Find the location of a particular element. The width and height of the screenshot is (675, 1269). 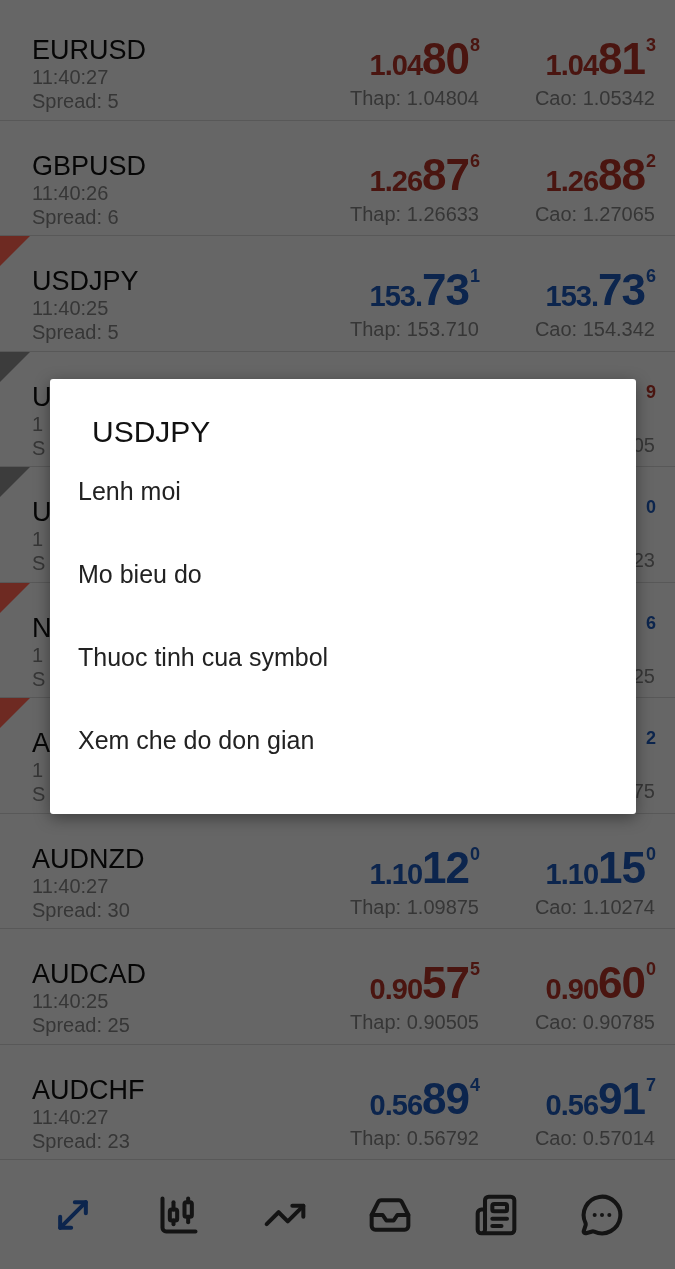

symbol-name: EURUSD is located at coordinates (89, 50).